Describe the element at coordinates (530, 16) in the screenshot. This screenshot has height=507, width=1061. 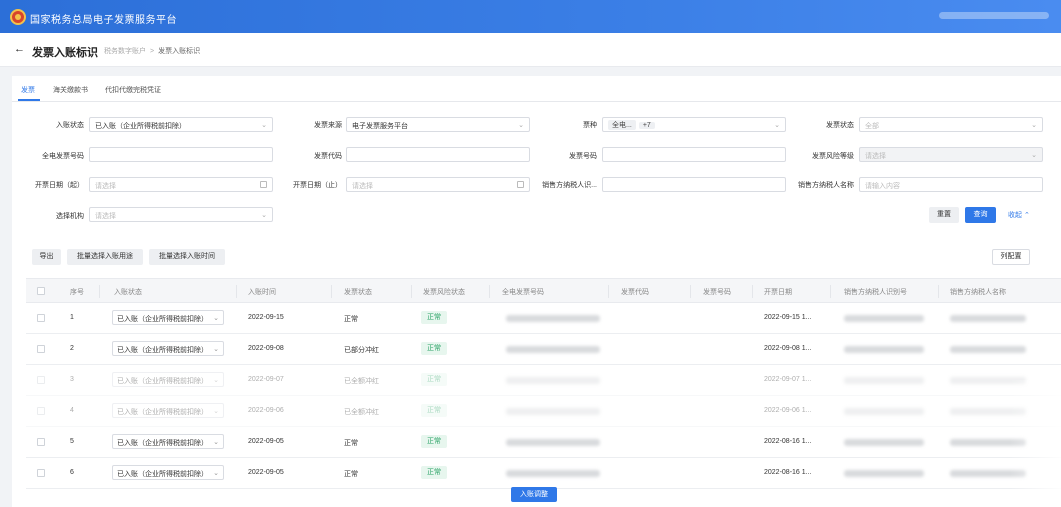
I see `top-bar: 国家税务总局电子发票服务平台` at that location.